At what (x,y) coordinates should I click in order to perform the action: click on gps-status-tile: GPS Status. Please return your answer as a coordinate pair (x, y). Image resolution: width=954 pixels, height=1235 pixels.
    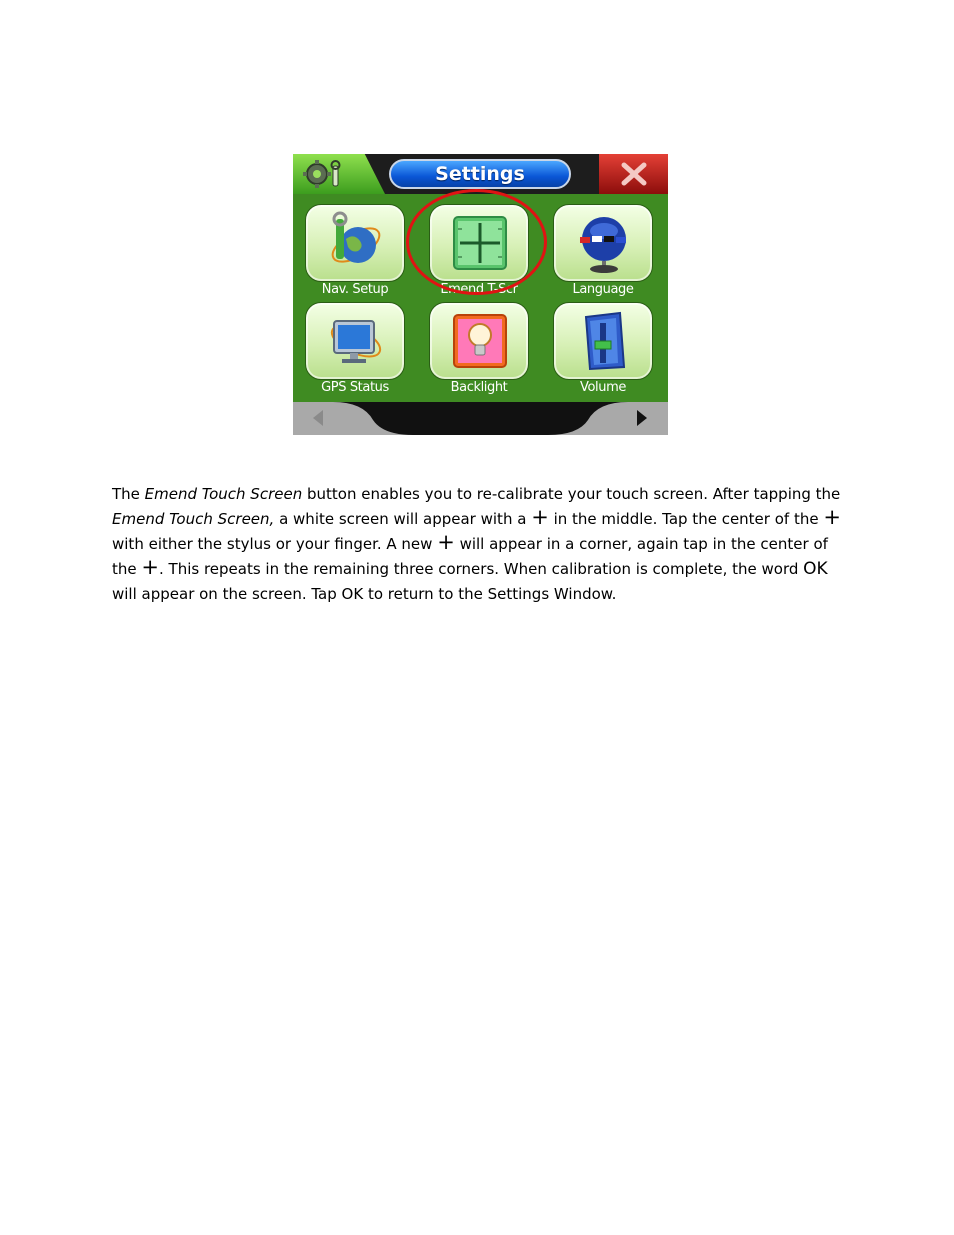
    Looking at the image, I should click on (355, 351).